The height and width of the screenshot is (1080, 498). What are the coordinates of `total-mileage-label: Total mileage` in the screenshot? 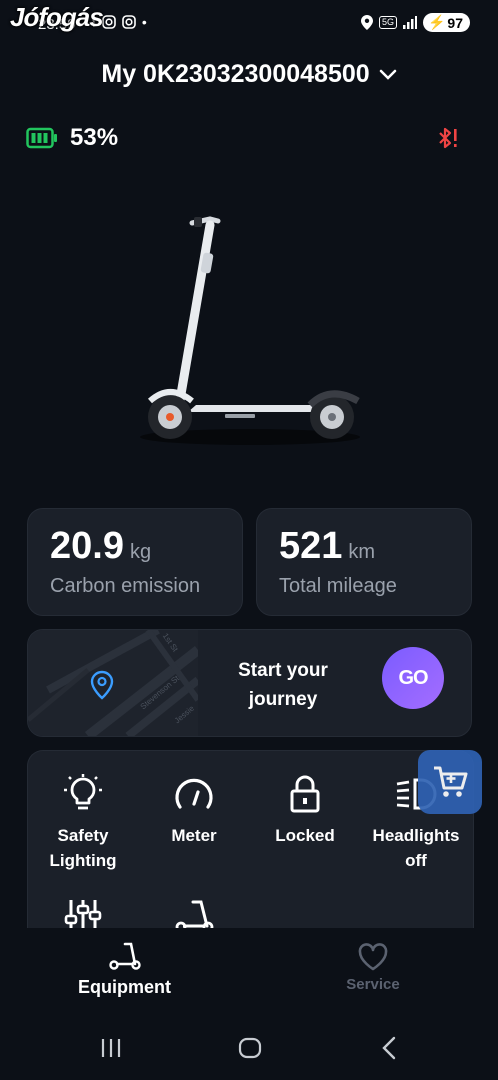 It's located at (338, 586).